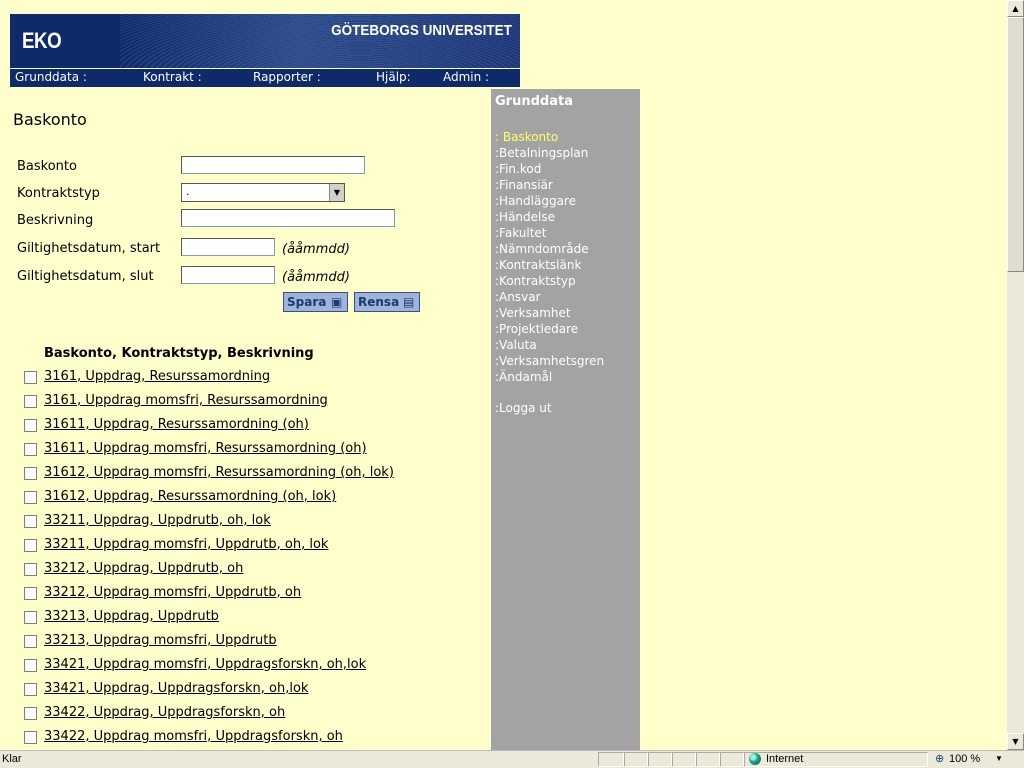 The image size is (1024, 768). I want to click on menu-rapporter: Rapporter :, so click(287, 77).